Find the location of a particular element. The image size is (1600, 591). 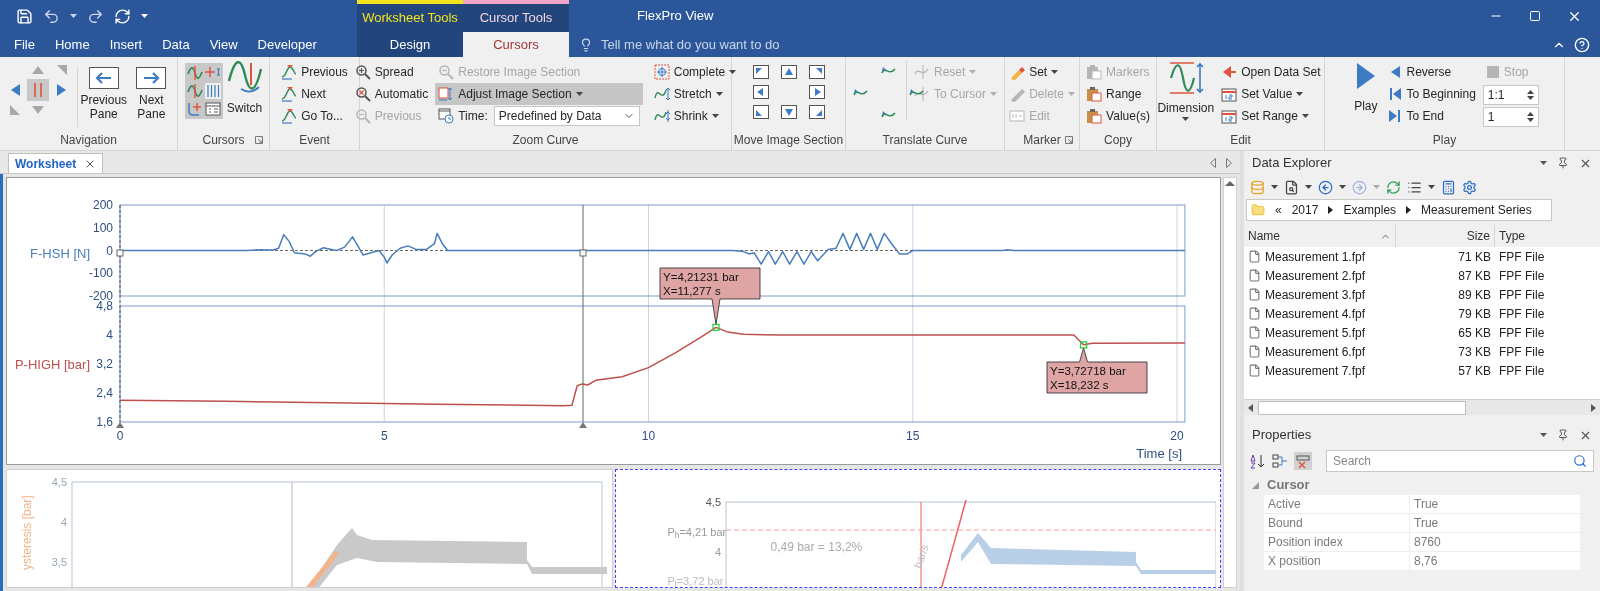

breadcrumb-item: Measurement Series is located at coordinates (1476, 210).